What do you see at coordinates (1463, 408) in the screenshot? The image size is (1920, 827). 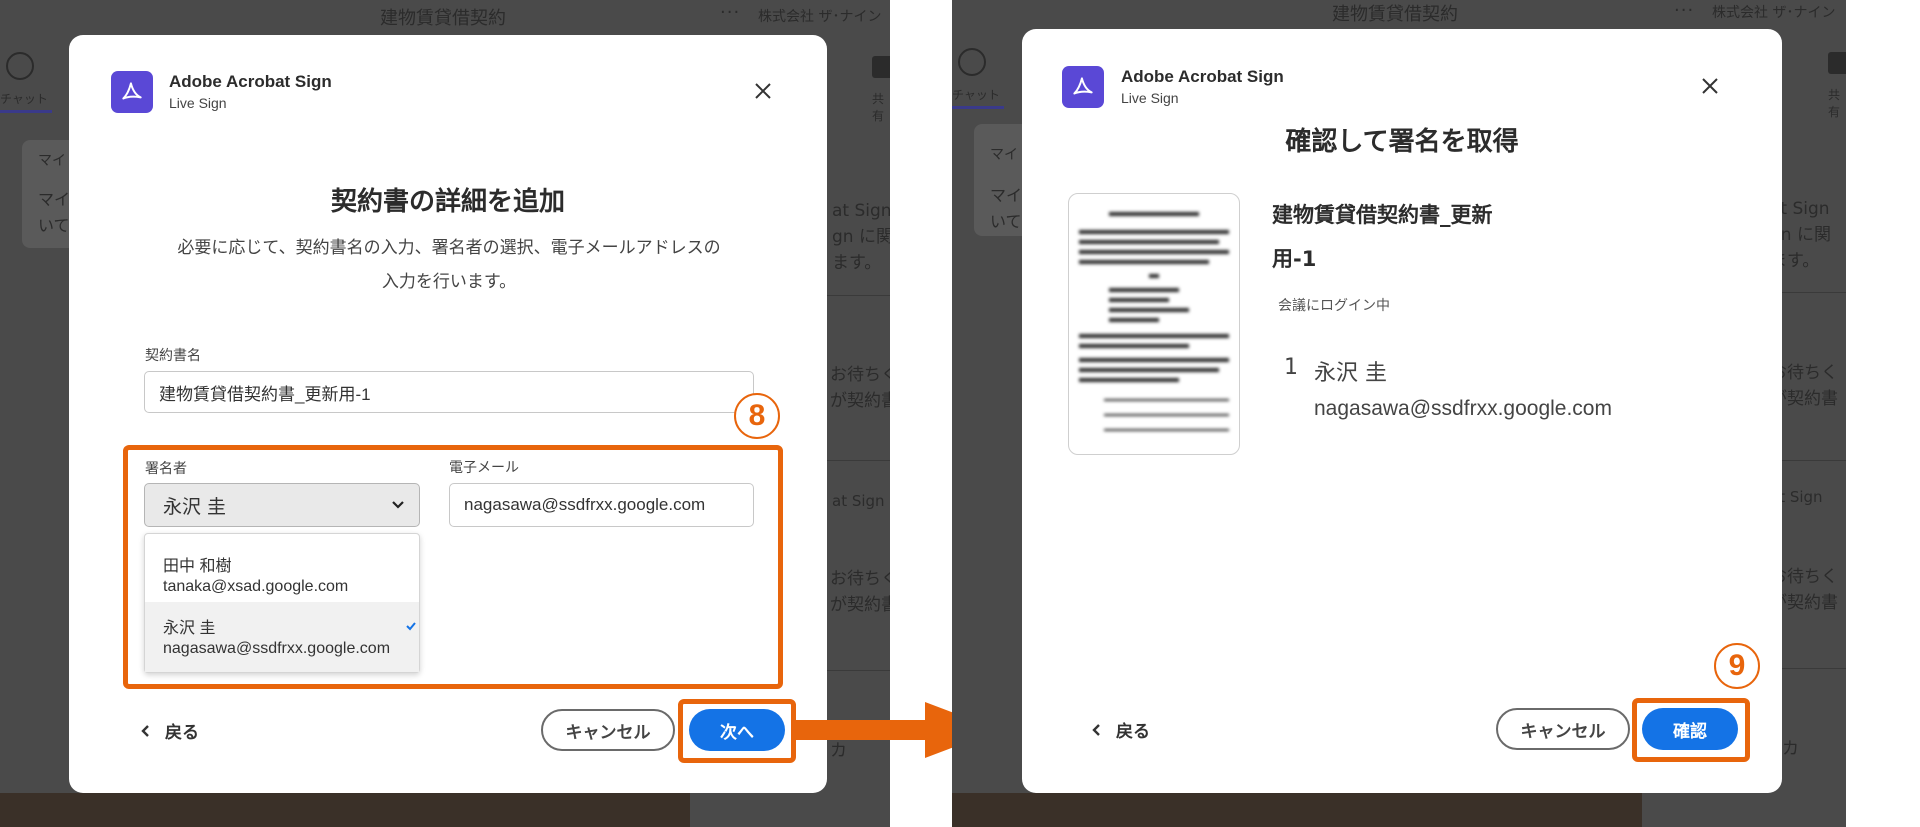 I see `signer-email: nagasawa@ssdfrxx.google.com` at bounding box center [1463, 408].